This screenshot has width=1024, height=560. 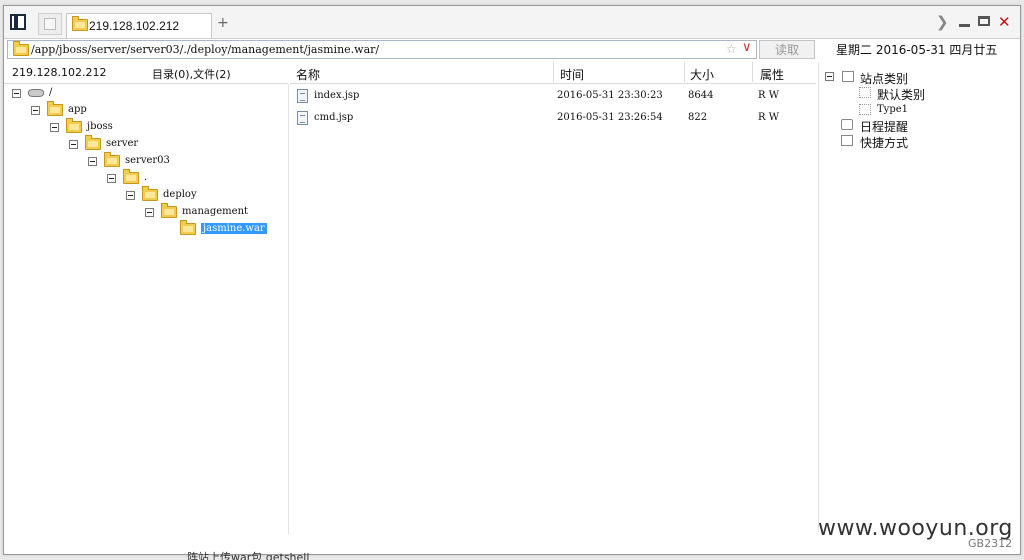 What do you see at coordinates (847, 140) in the screenshot?
I see `shortcut-icon` at bounding box center [847, 140].